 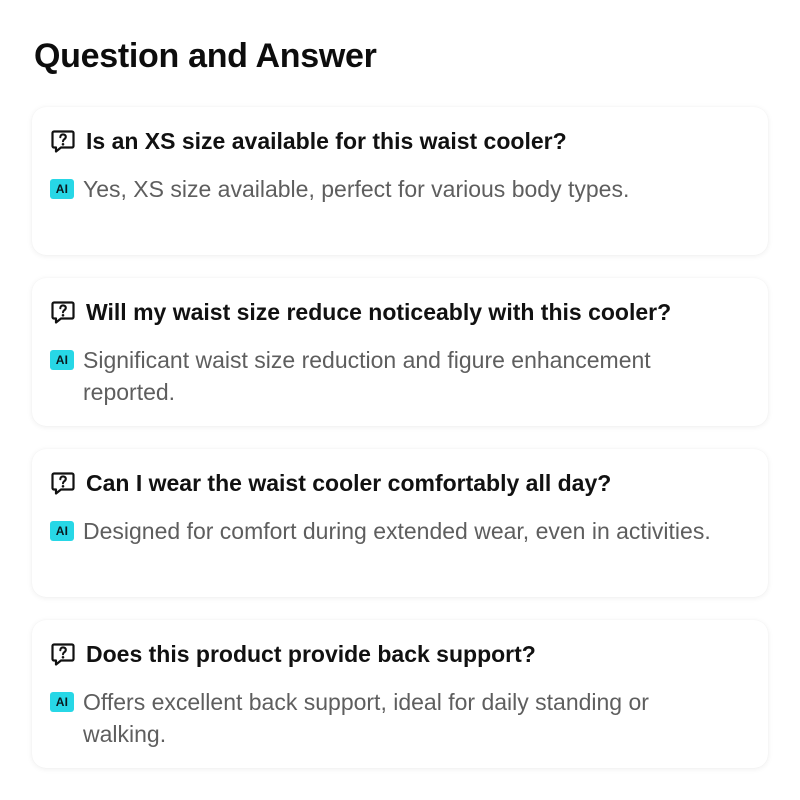 I want to click on question-text: Does this product provide back support?, so click(x=311, y=654).